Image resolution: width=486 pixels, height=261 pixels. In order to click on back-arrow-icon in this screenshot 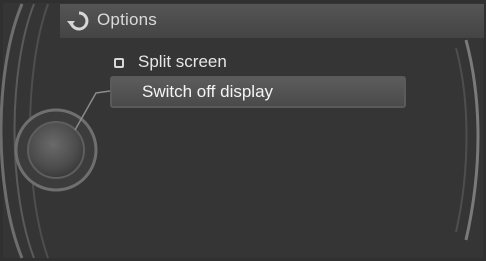, I will do `click(78, 21)`.